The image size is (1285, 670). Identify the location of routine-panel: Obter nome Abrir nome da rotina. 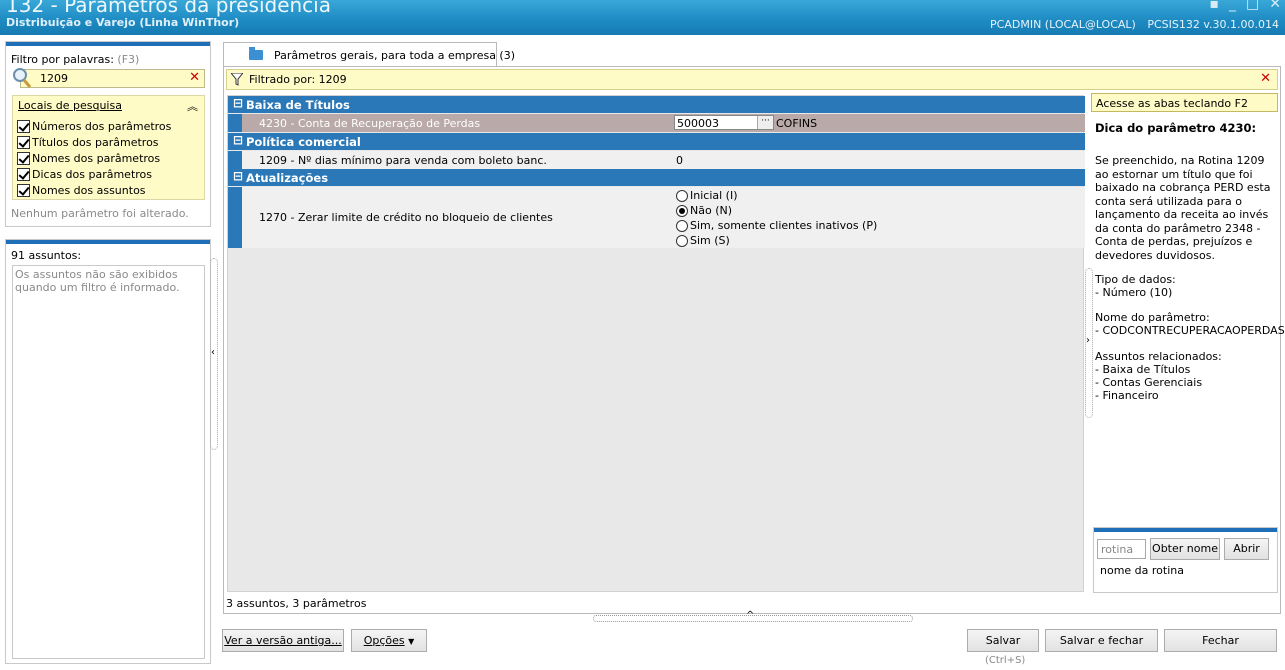
(1185, 560).